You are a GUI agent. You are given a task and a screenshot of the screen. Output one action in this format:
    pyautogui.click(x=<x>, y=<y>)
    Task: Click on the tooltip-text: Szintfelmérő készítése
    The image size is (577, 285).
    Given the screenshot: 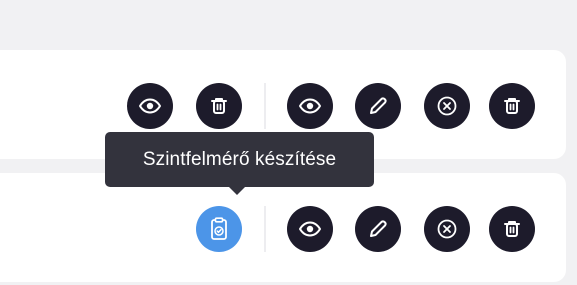 What is the action you would take?
    pyautogui.click(x=239, y=159)
    